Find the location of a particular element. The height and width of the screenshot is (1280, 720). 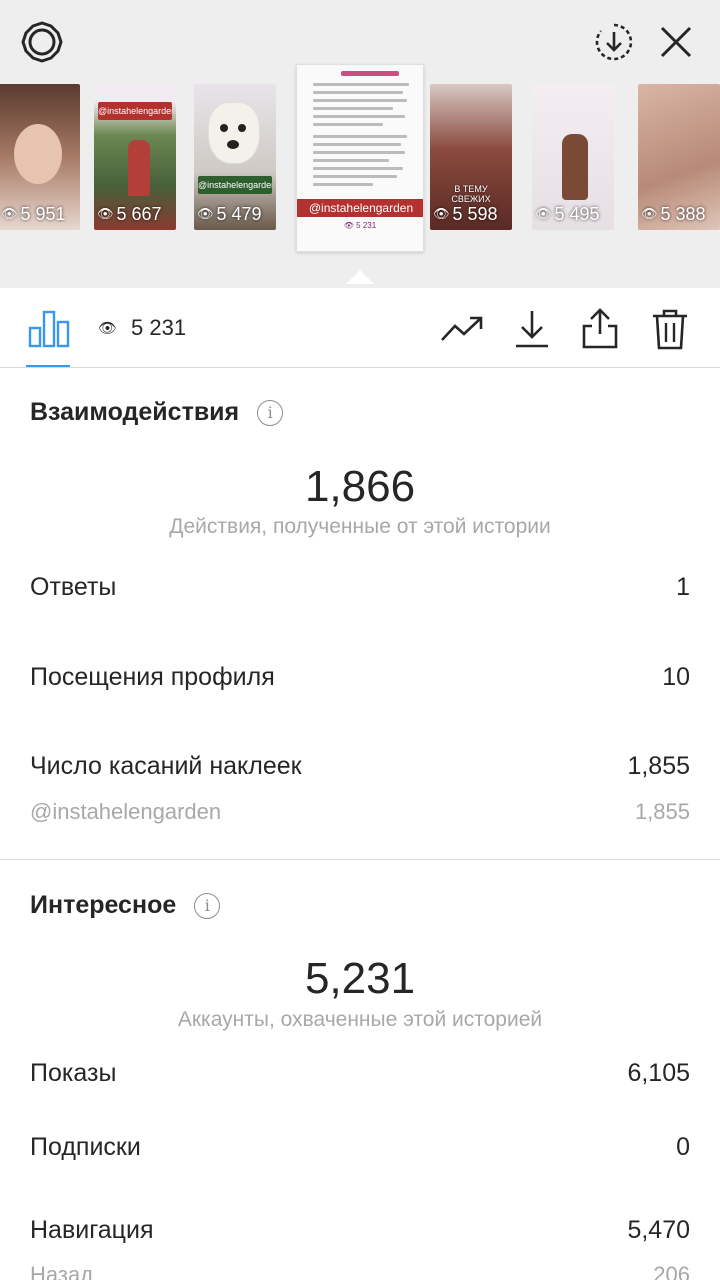

interactions-title: Взаимодействия is located at coordinates (135, 412).